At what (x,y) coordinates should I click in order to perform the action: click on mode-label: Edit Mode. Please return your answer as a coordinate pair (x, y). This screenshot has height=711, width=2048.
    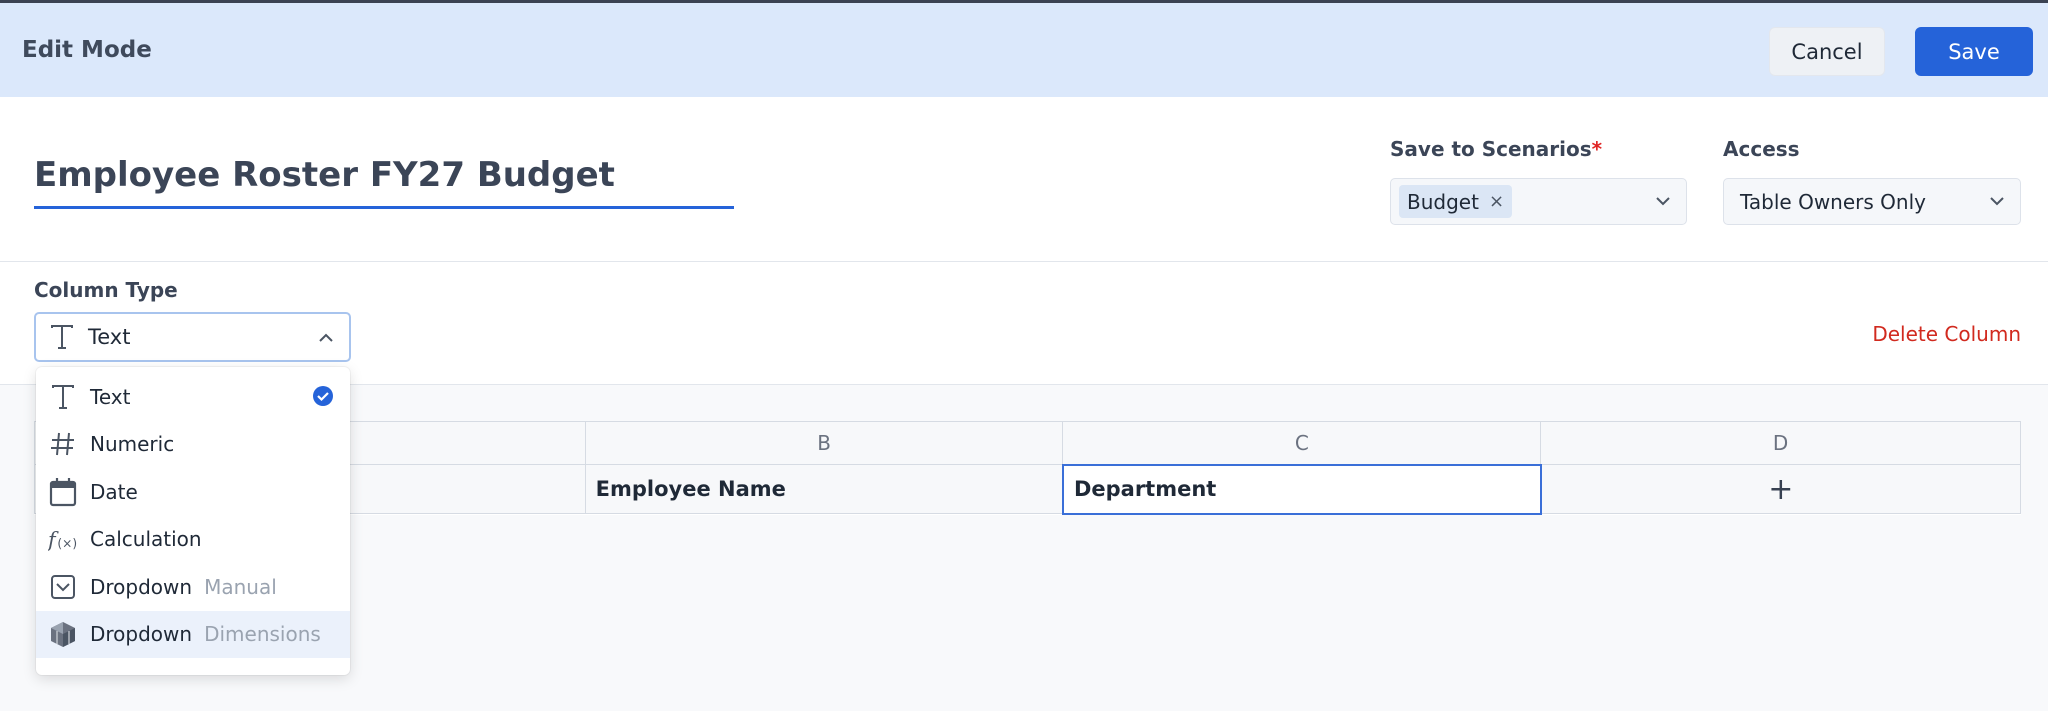
    Looking at the image, I should click on (87, 50).